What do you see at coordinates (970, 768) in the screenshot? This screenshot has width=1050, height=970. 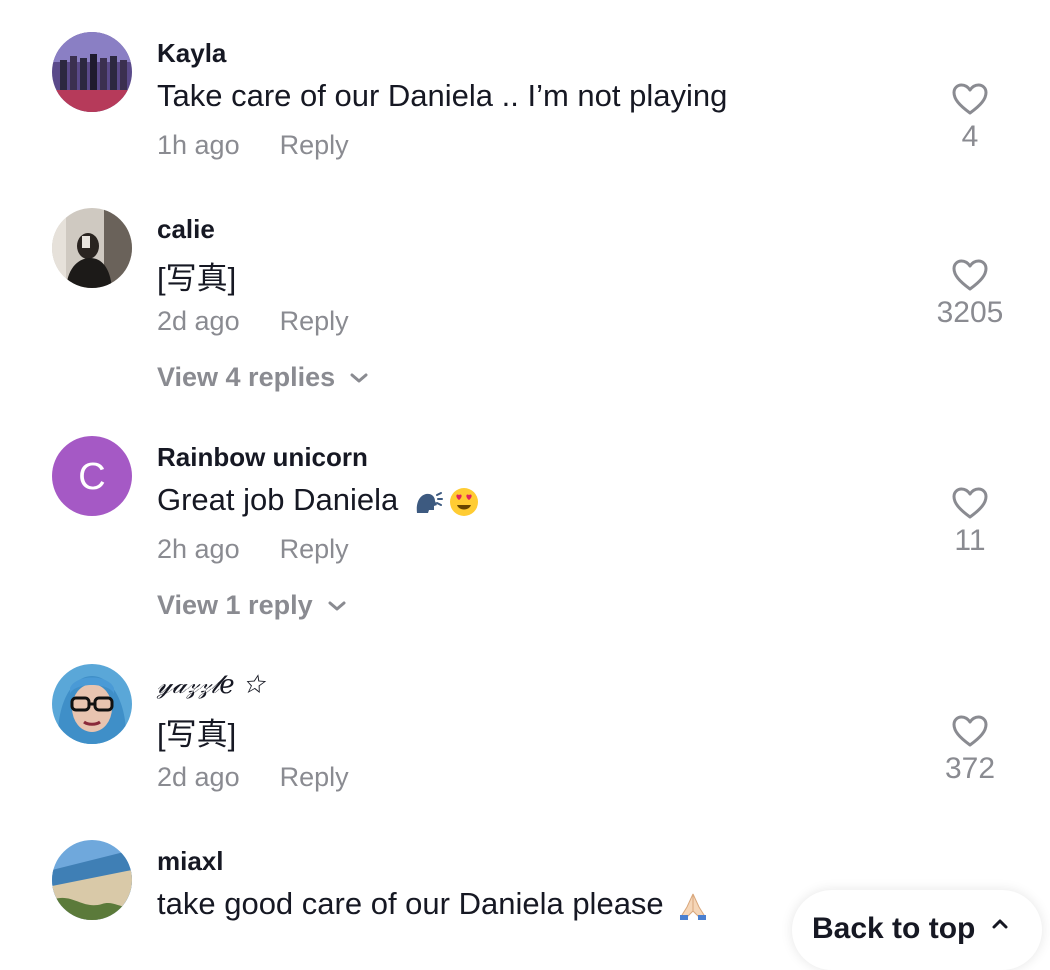 I see `like-count: 372` at bounding box center [970, 768].